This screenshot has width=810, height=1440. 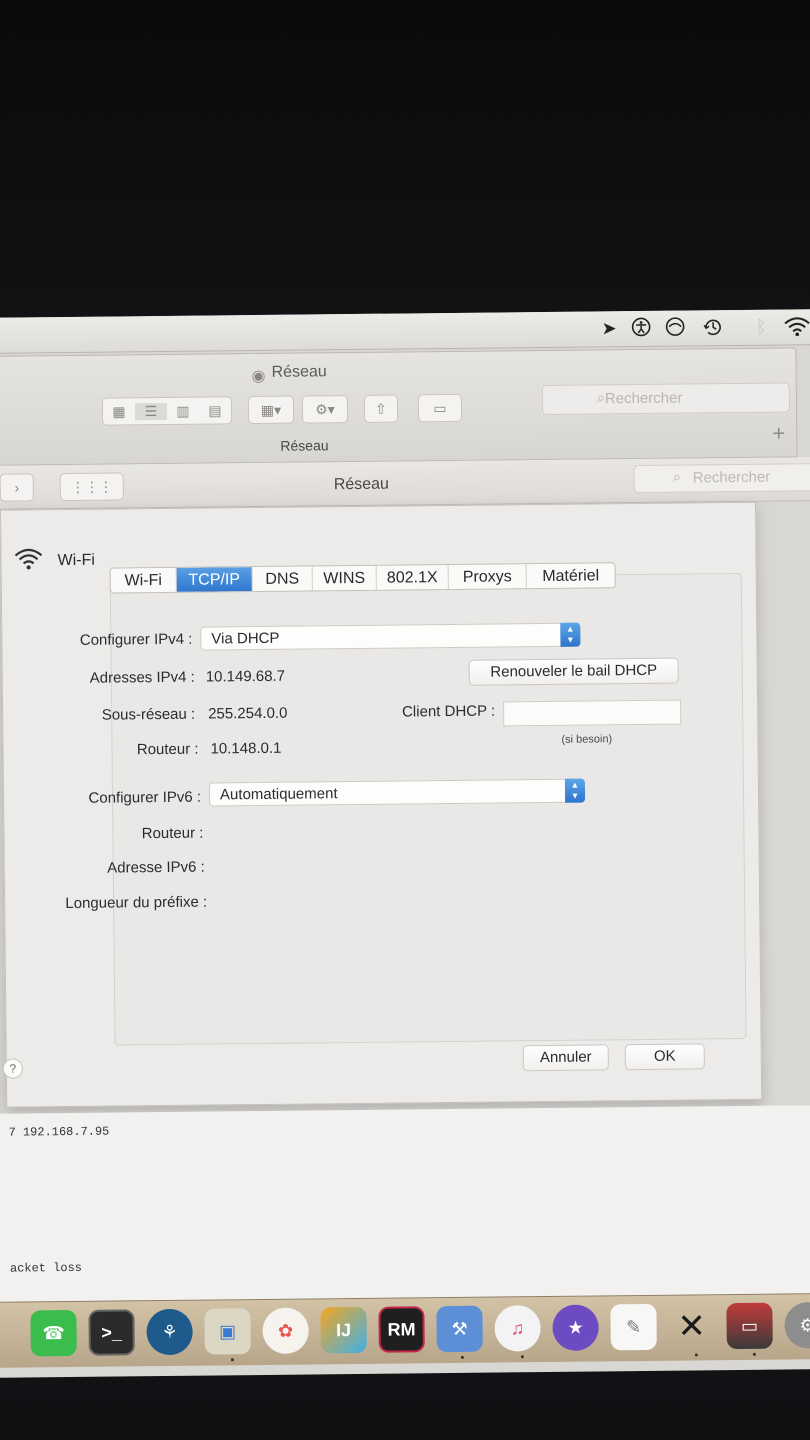 What do you see at coordinates (361, 484) in the screenshot?
I see `network-window-title: Réseau` at bounding box center [361, 484].